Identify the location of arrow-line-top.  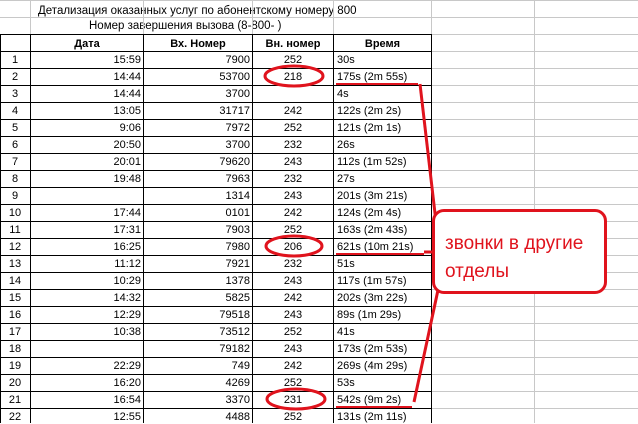
(428, 153).